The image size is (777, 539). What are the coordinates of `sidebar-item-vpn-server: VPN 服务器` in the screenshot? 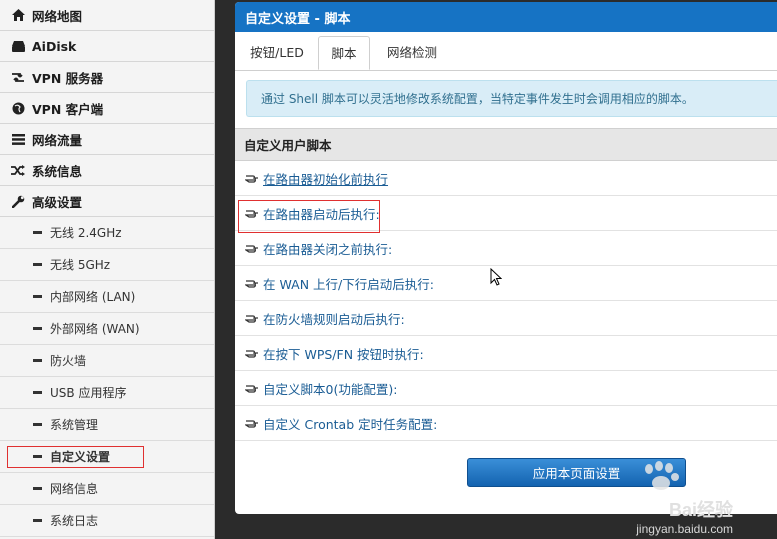 It's located at (107, 77).